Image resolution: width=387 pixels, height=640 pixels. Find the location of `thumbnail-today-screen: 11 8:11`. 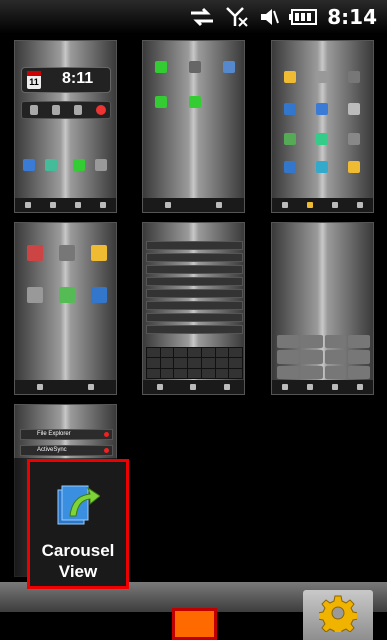

thumbnail-today-screen: 11 8:11 is located at coordinates (65, 126).